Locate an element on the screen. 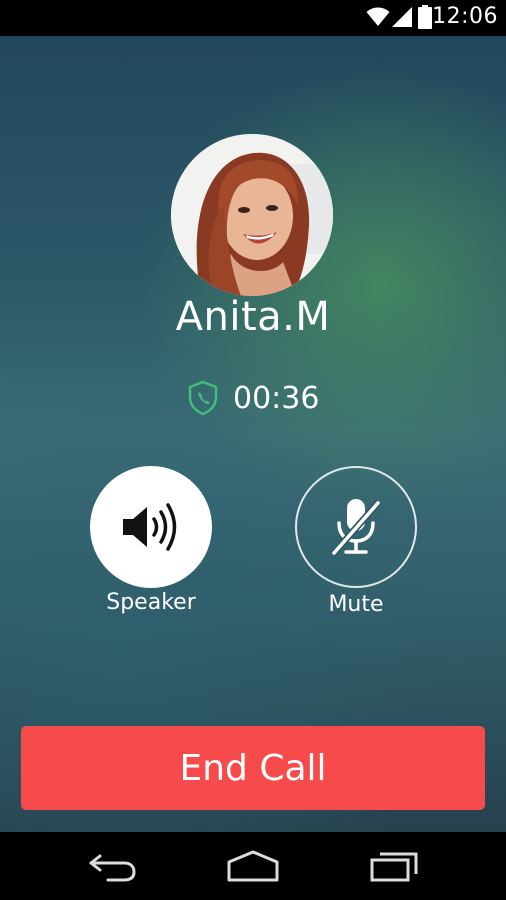 The width and height of the screenshot is (506, 900). home-icon is located at coordinates (253, 866).